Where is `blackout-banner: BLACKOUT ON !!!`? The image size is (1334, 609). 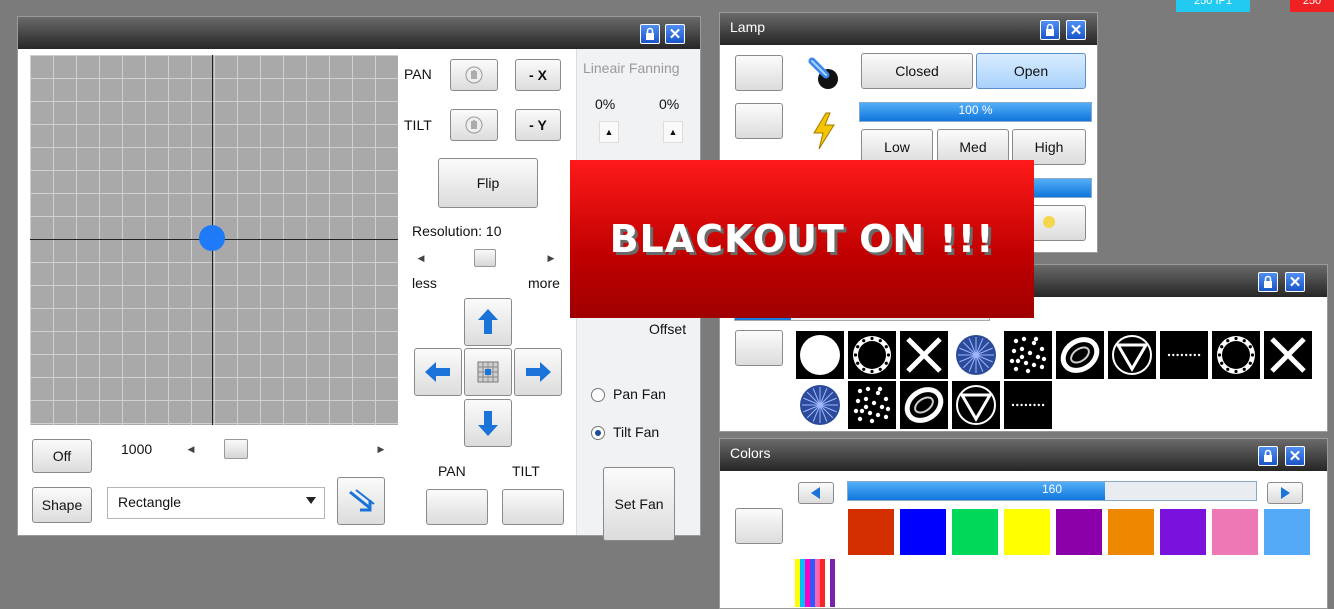 blackout-banner: BLACKOUT ON !!! is located at coordinates (802, 239).